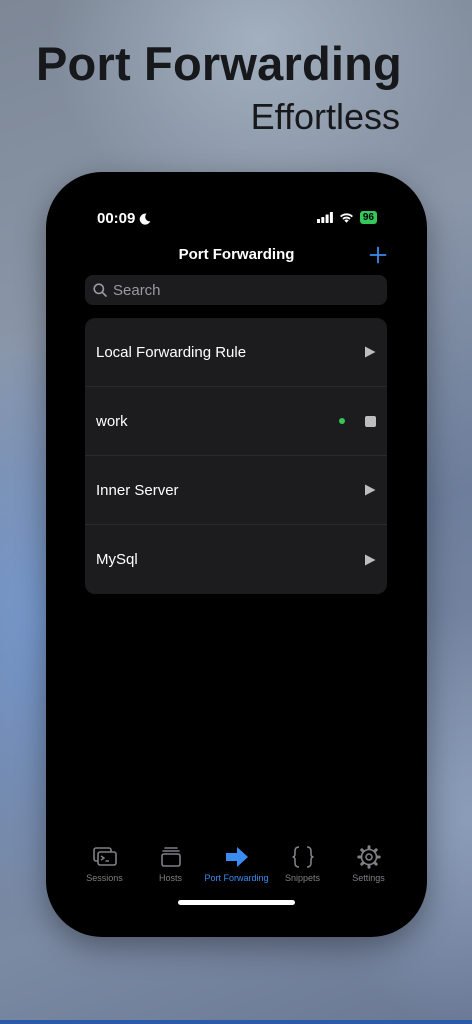 The height and width of the screenshot is (1024, 472). What do you see at coordinates (236, 421) in the screenshot?
I see `rule-row-work: work` at bounding box center [236, 421].